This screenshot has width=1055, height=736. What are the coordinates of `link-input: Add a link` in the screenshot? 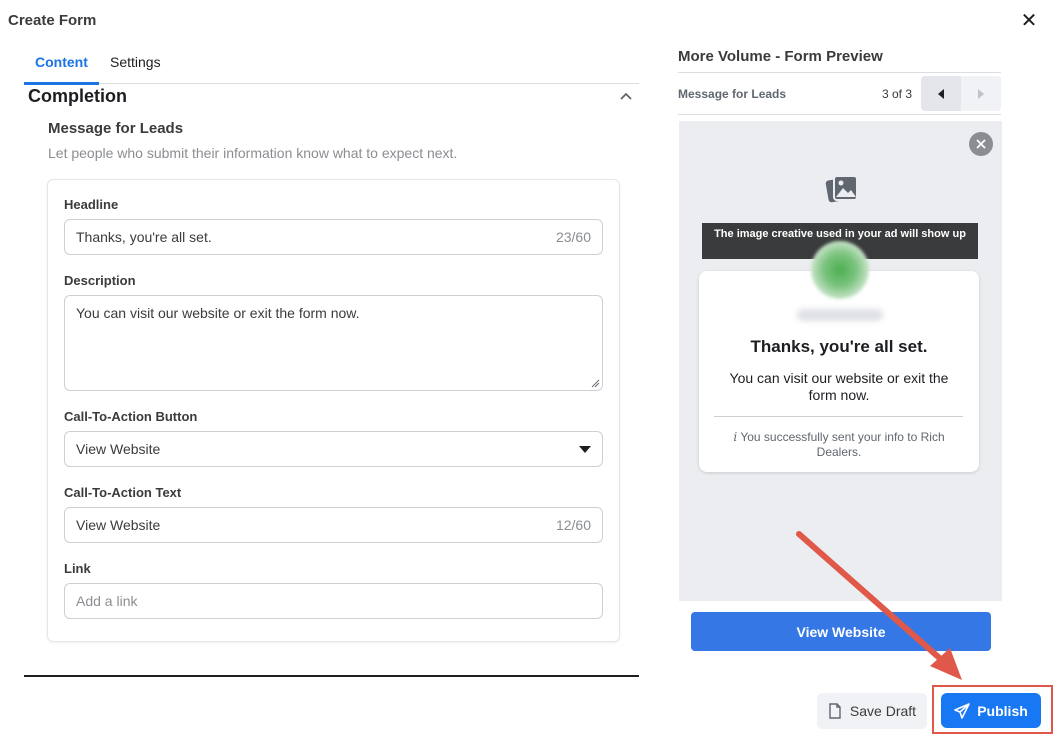 It's located at (333, 601).